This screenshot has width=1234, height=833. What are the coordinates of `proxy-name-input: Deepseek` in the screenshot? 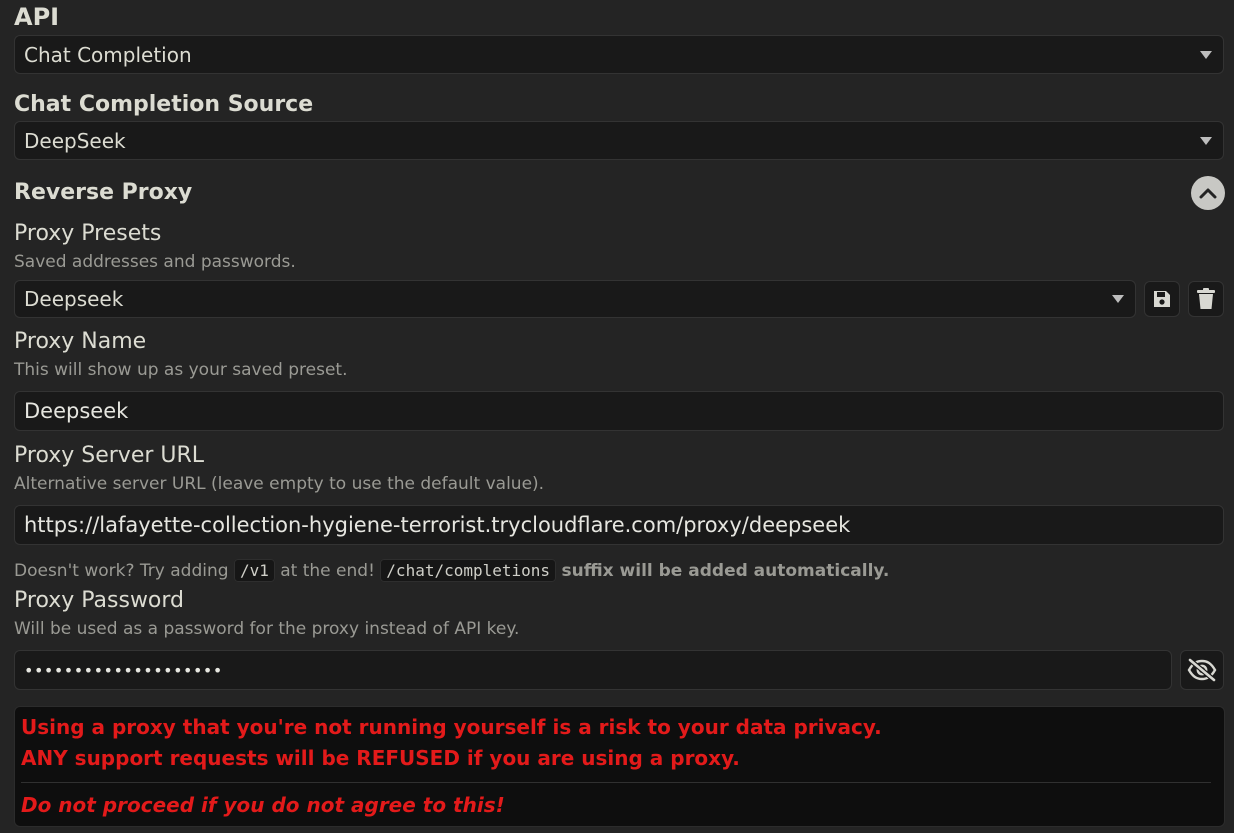 It's located at (619, 411).